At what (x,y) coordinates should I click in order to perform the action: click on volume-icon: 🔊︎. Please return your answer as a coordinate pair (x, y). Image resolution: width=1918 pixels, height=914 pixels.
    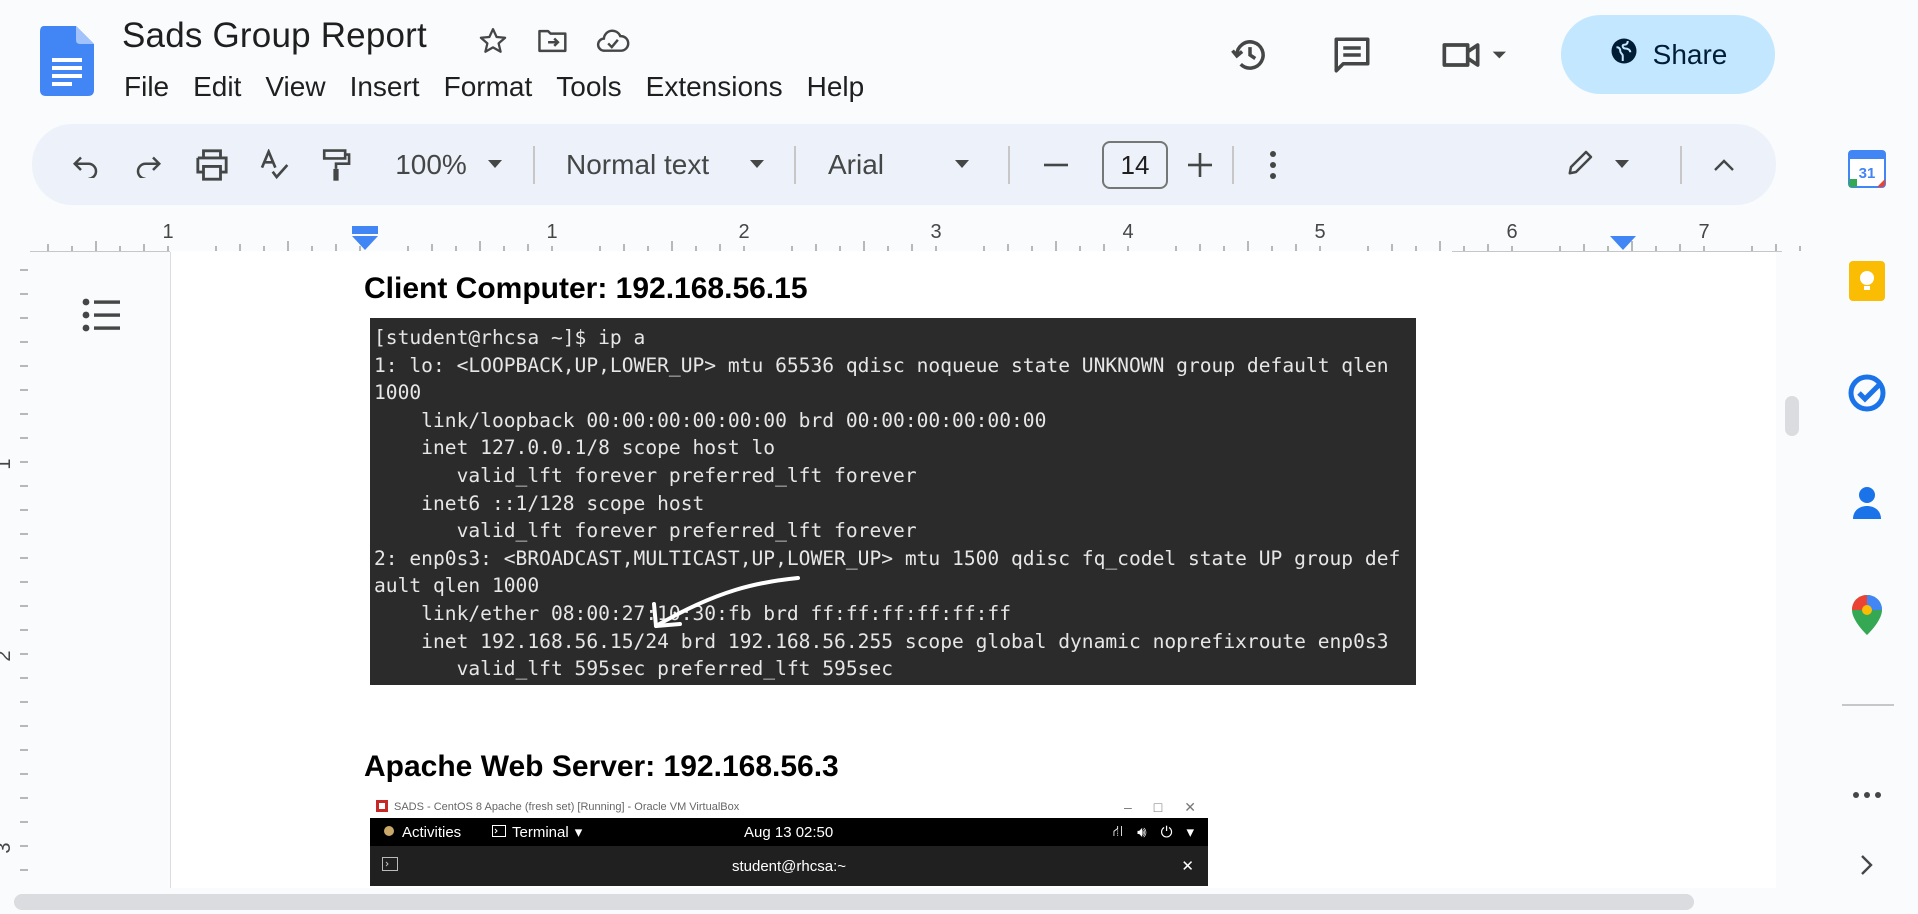
    Looking at the image, I should click on (1142, 832).